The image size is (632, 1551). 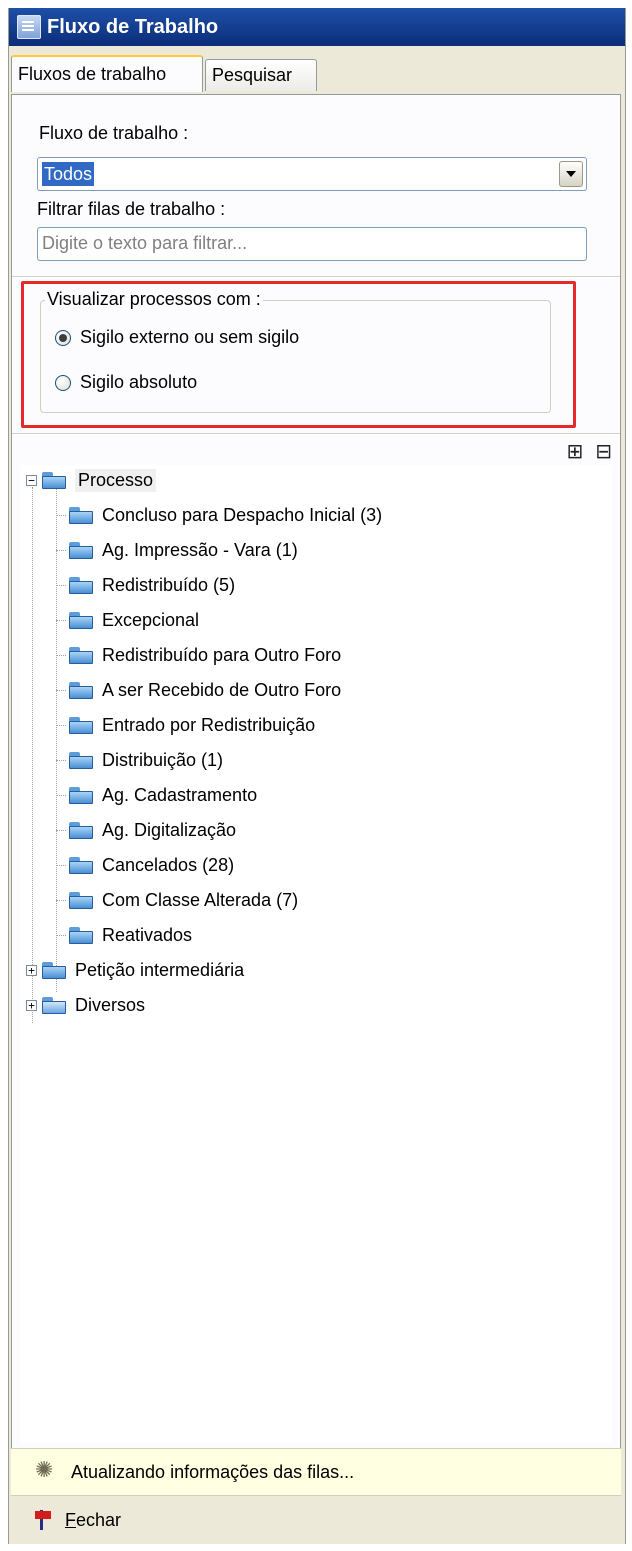 I want to click on tree-node-child: Reativados, so click(x=124, y=935).